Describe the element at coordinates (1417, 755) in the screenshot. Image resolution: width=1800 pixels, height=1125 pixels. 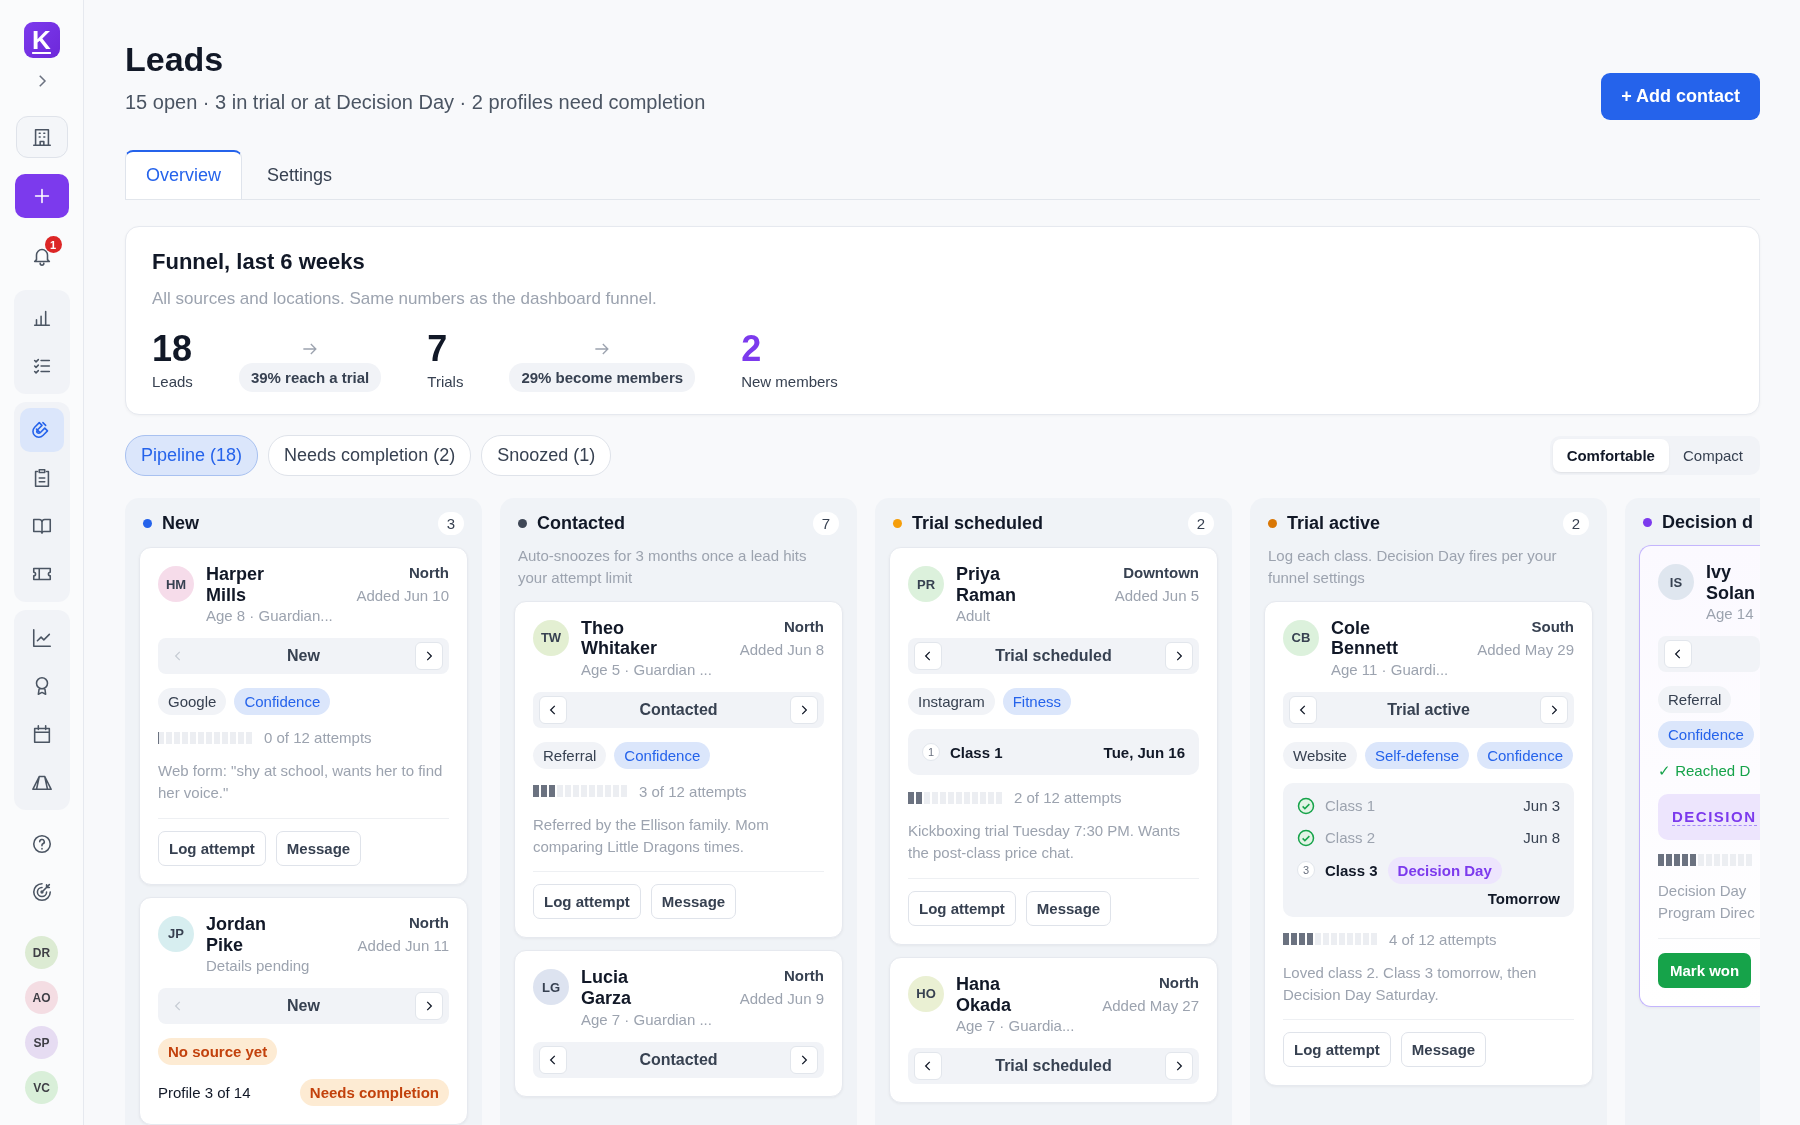
I see `tag: Self-defense` at that location.